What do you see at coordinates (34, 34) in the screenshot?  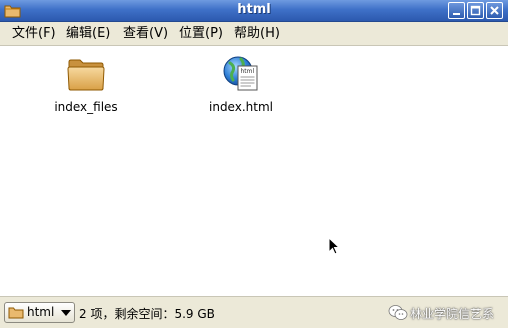 I see `menu-file: 文件(F)` at bounding box center [34, 34].